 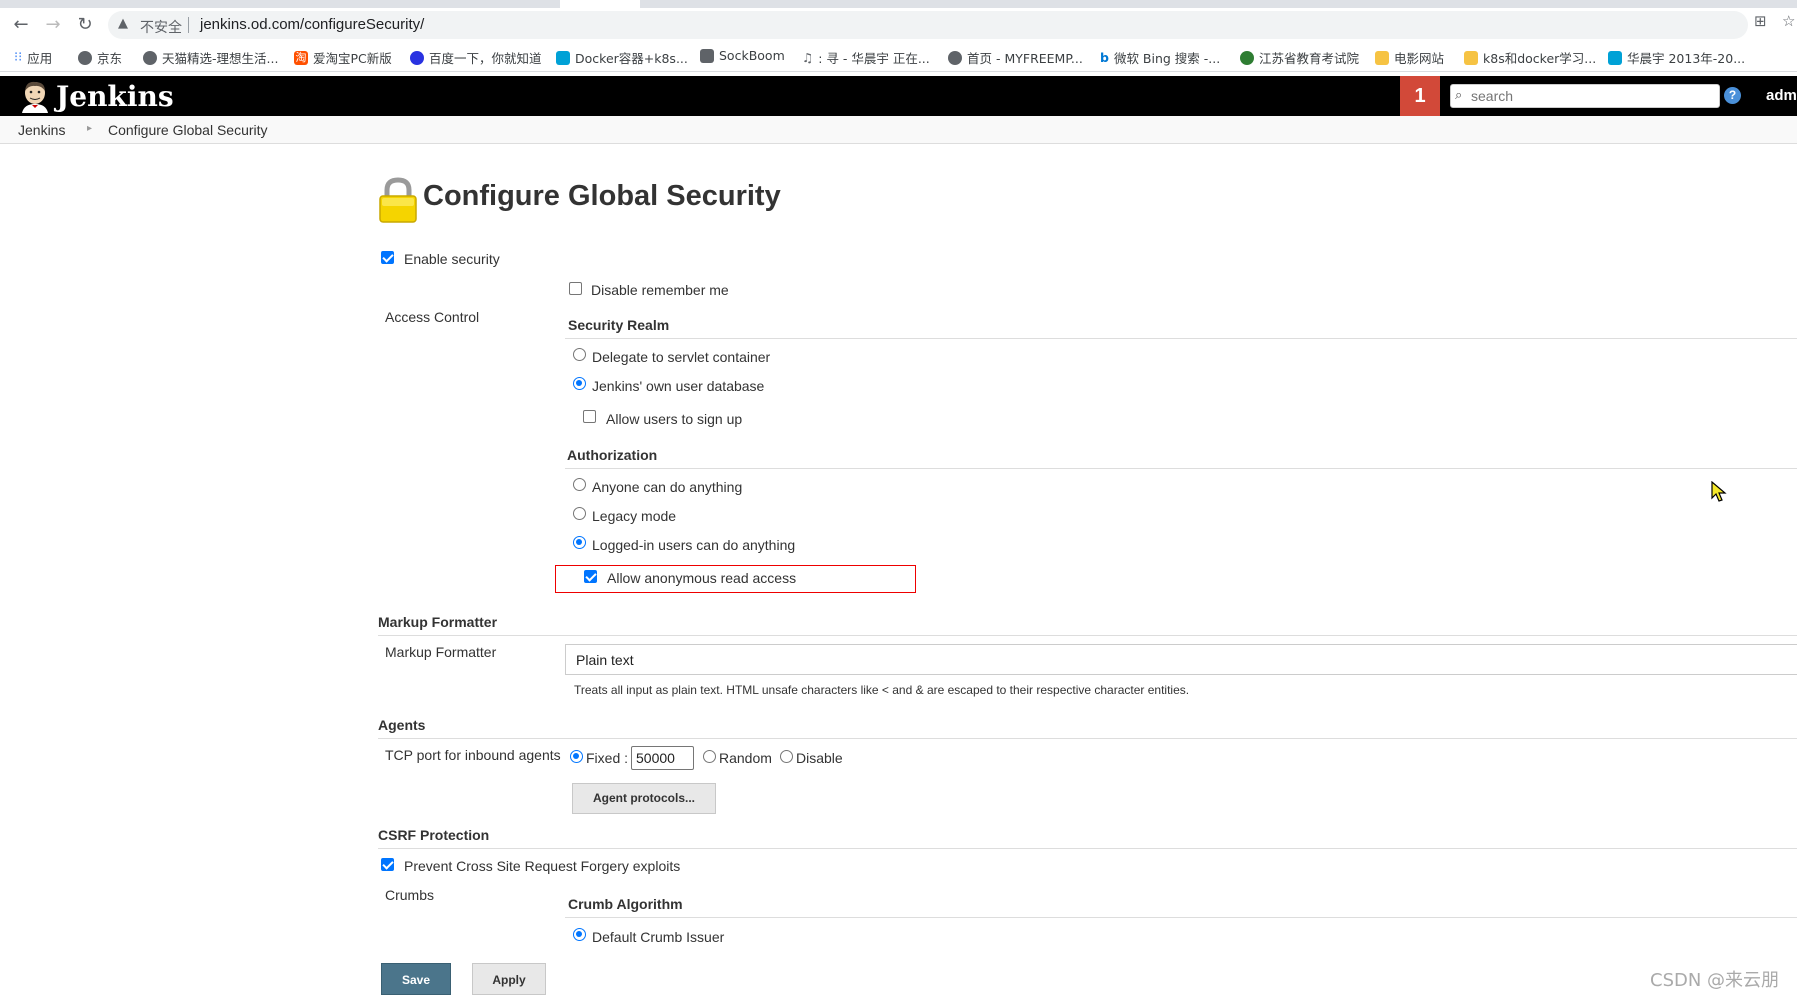 What do you see at coordinates (579, 934) in the screenshot?
I see `default-crumb-issuer-radio` at bounding box center [579, 934].